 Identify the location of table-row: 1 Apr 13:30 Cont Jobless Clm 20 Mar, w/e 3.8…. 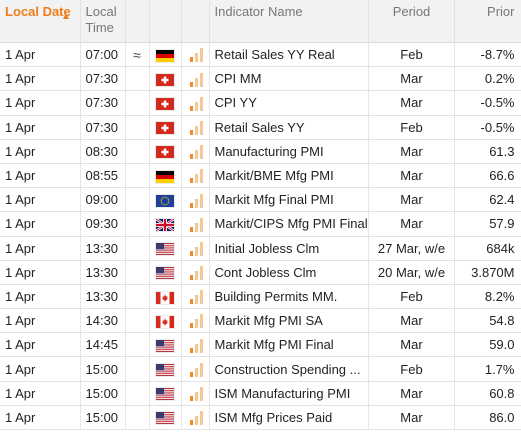
(260, 272).